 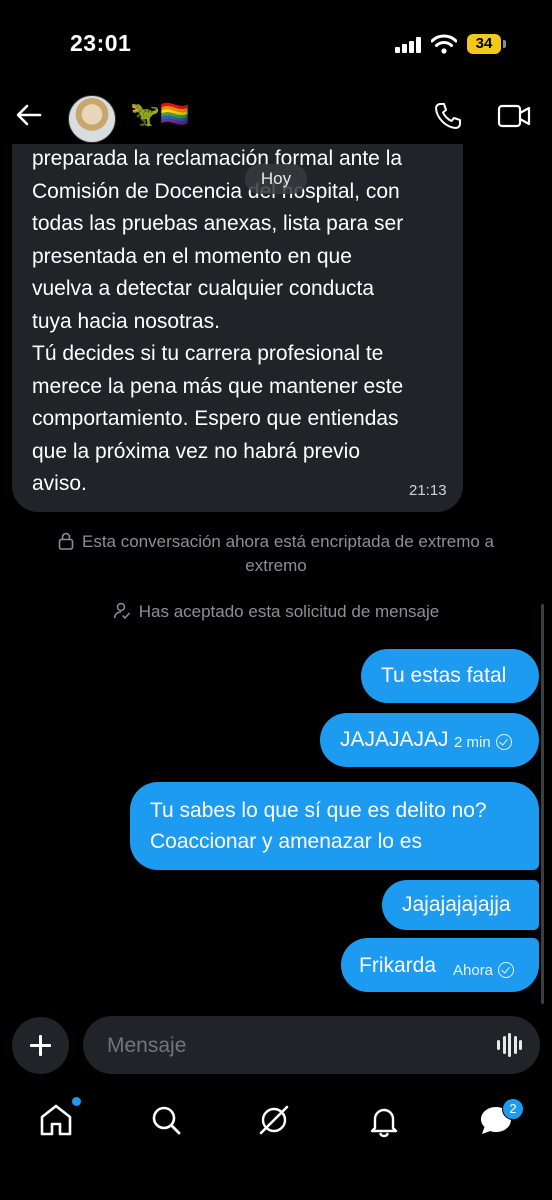 I want to click on sent-message-time: 2 min, so click(x=472, y=742).